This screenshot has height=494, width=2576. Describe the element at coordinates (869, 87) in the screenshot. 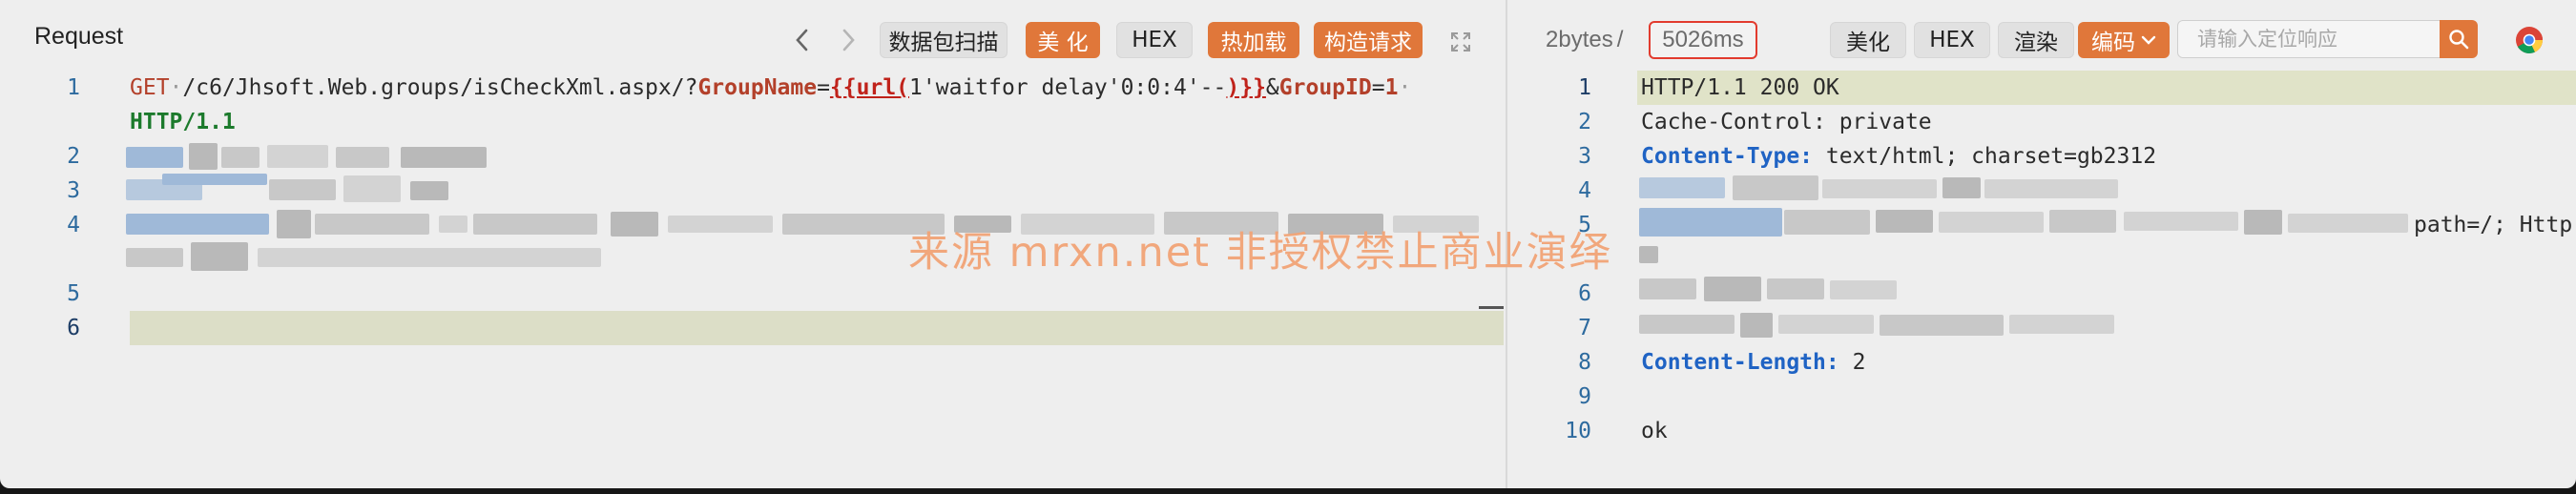

I see `template-open: {{url(` at that location.